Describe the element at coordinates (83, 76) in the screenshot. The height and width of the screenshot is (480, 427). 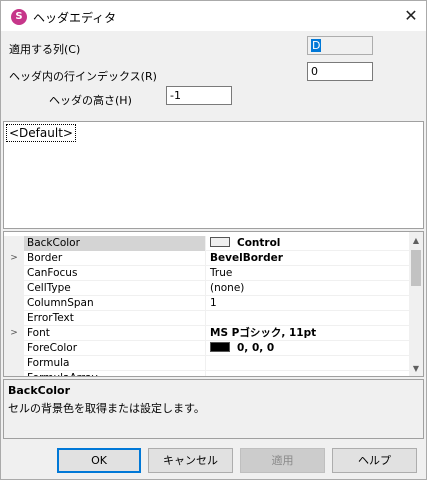
I see `row-index-label: ヘッダ内の行インデックス(R)` at that location.